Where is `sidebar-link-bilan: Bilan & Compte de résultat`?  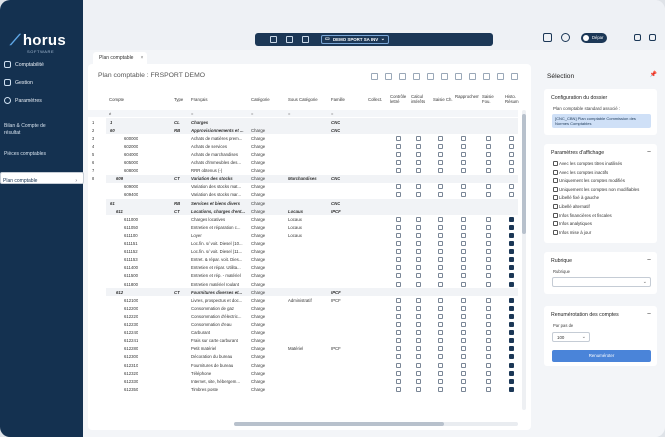 sidebar-link-bilan: Bilan & Compte de résultat is located at coordinates (25, 129).